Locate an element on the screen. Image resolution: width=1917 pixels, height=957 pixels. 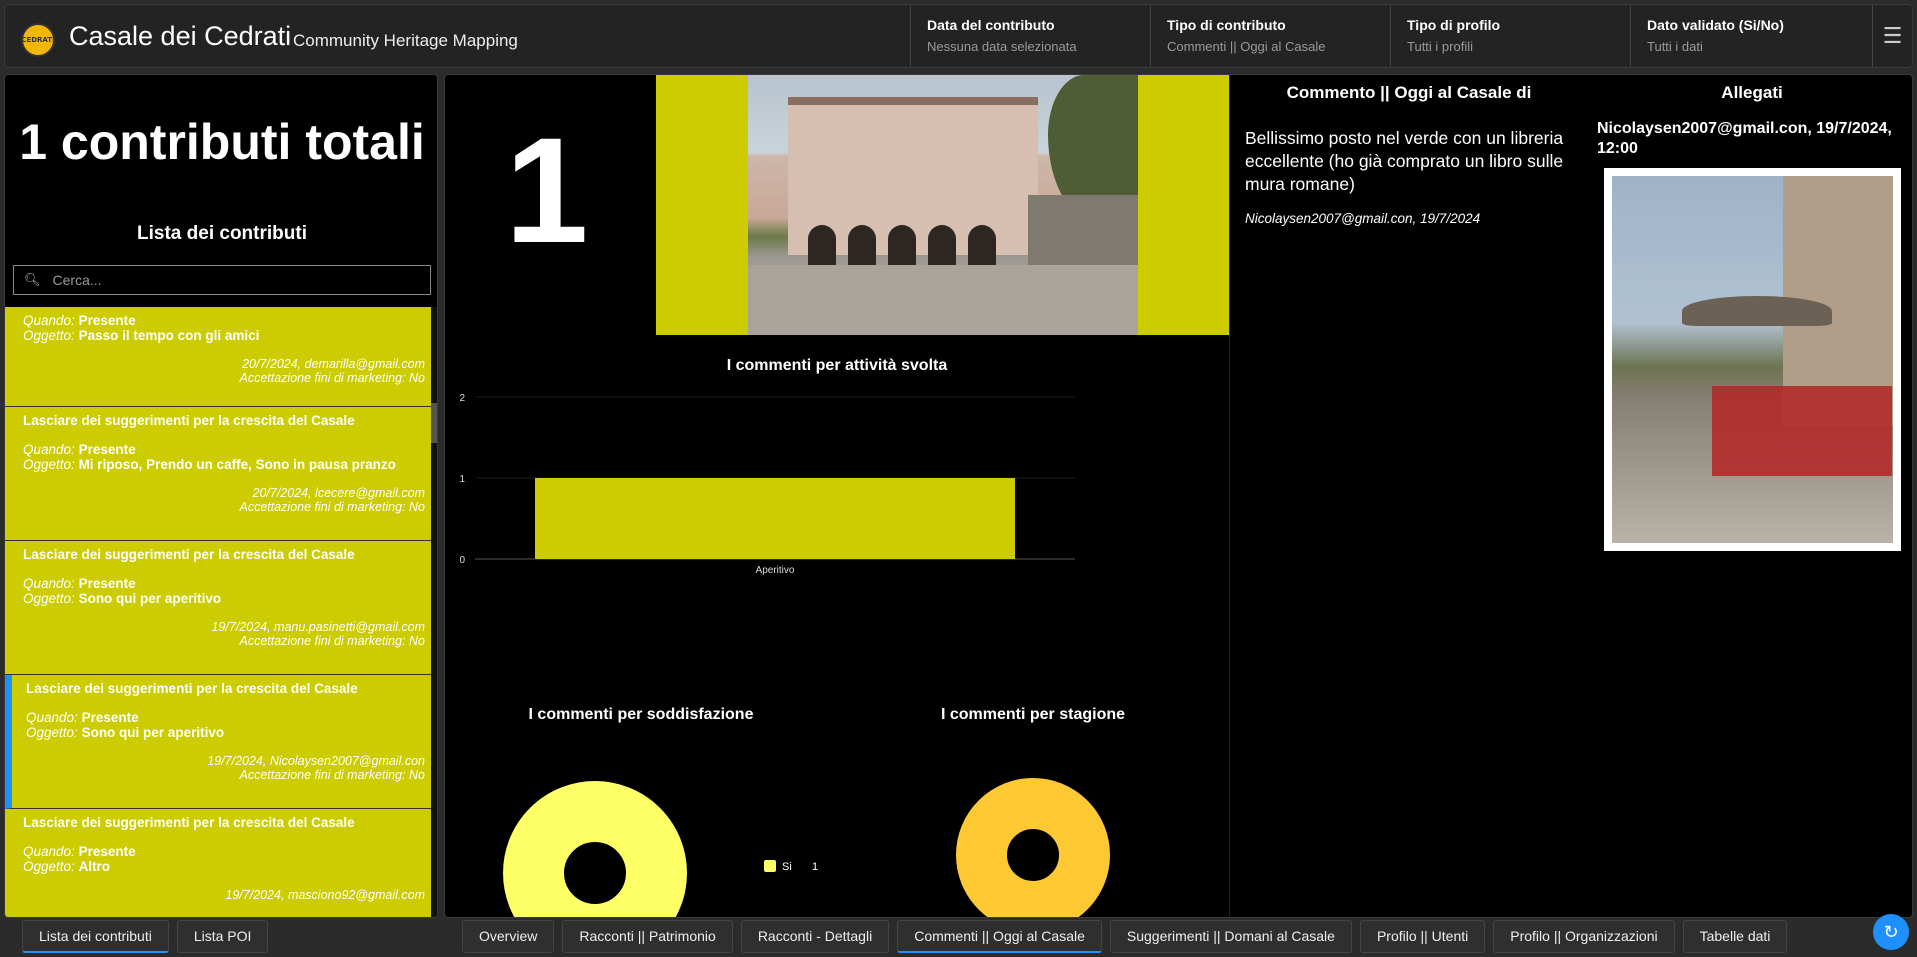
legend-swatch is located at coordinates (770, 866).